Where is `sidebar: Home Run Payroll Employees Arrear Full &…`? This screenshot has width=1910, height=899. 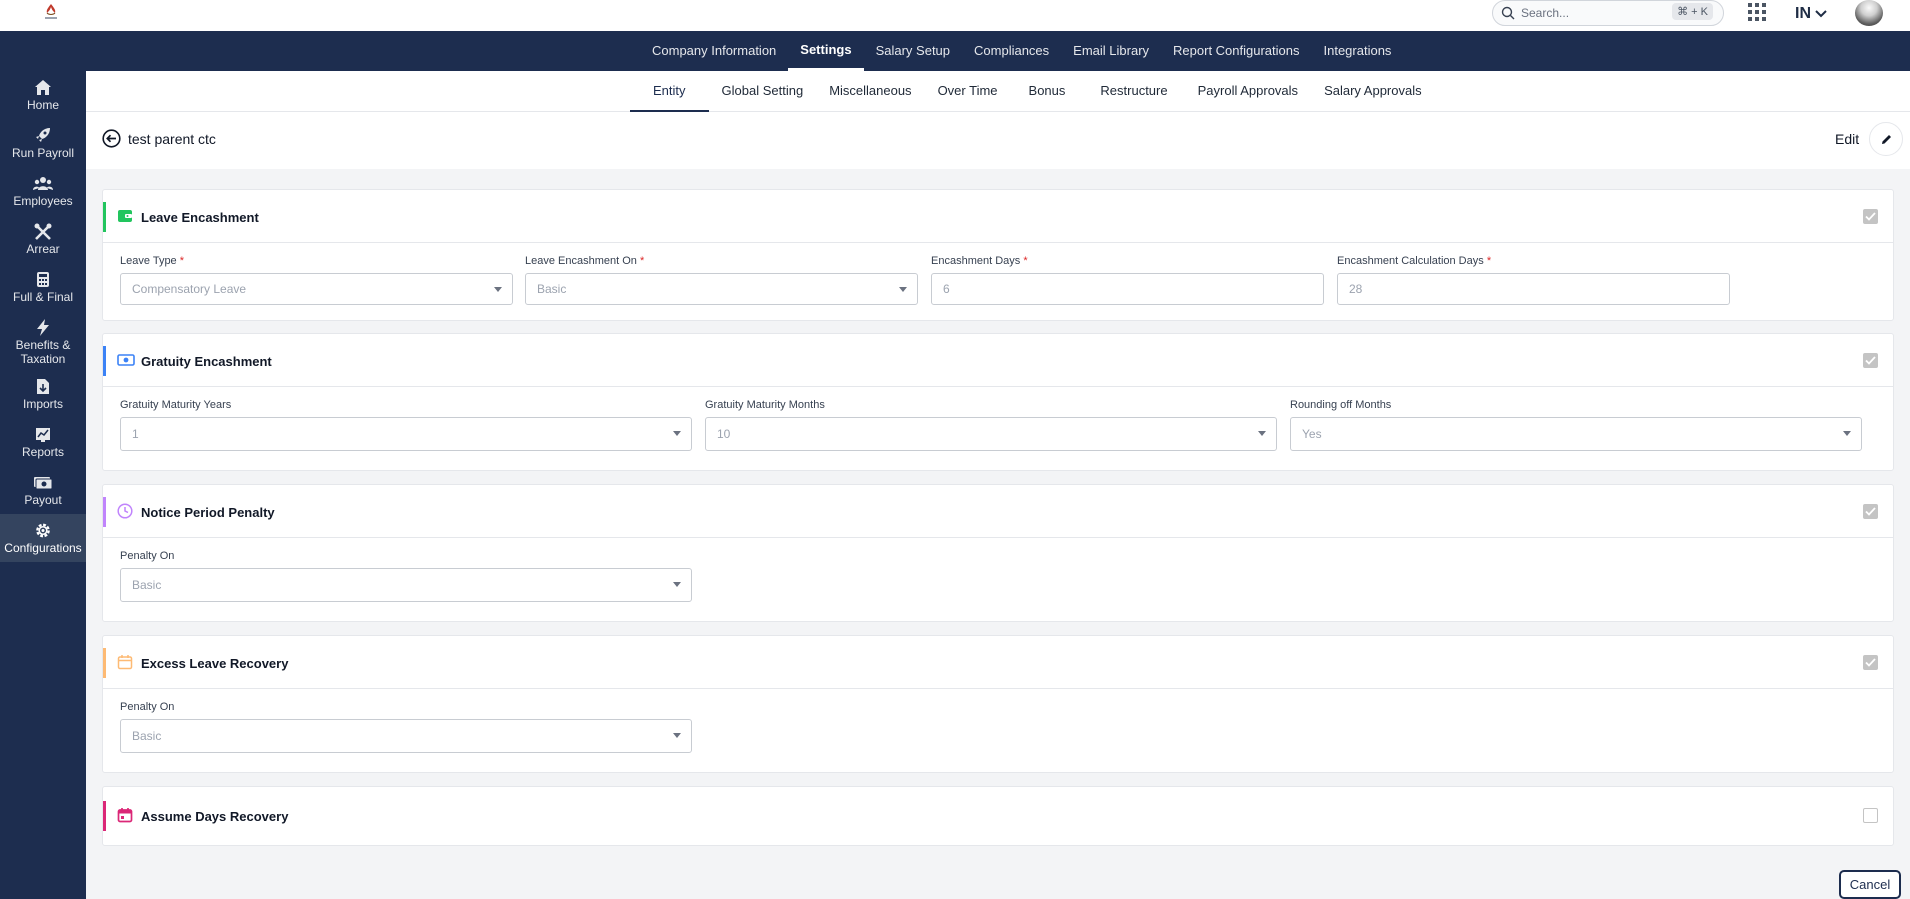 sidebar: Home Run Payroll Employees Arrear Full &… is located at coordinates (43, 485).